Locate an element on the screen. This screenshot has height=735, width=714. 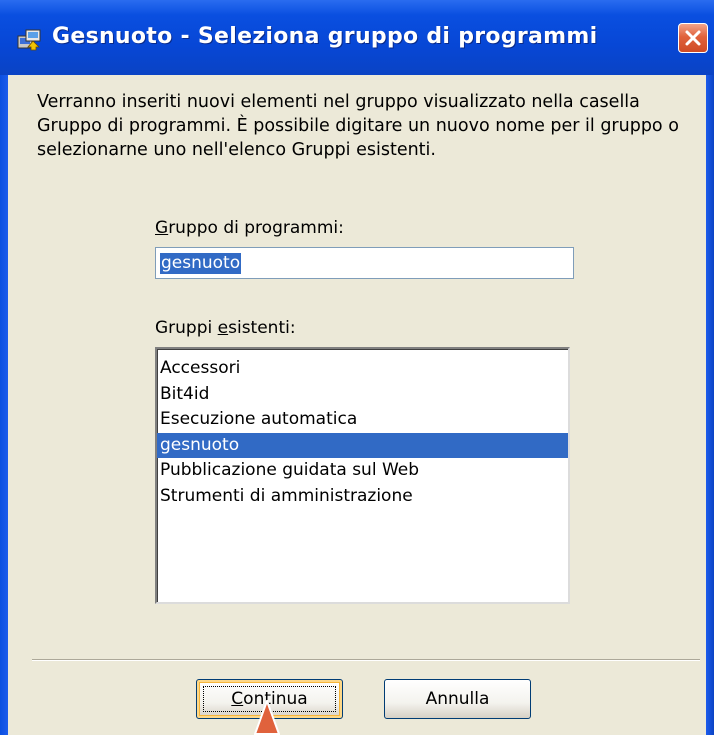
list-item-accessori: Accessori is located at coordinates (362, 369).